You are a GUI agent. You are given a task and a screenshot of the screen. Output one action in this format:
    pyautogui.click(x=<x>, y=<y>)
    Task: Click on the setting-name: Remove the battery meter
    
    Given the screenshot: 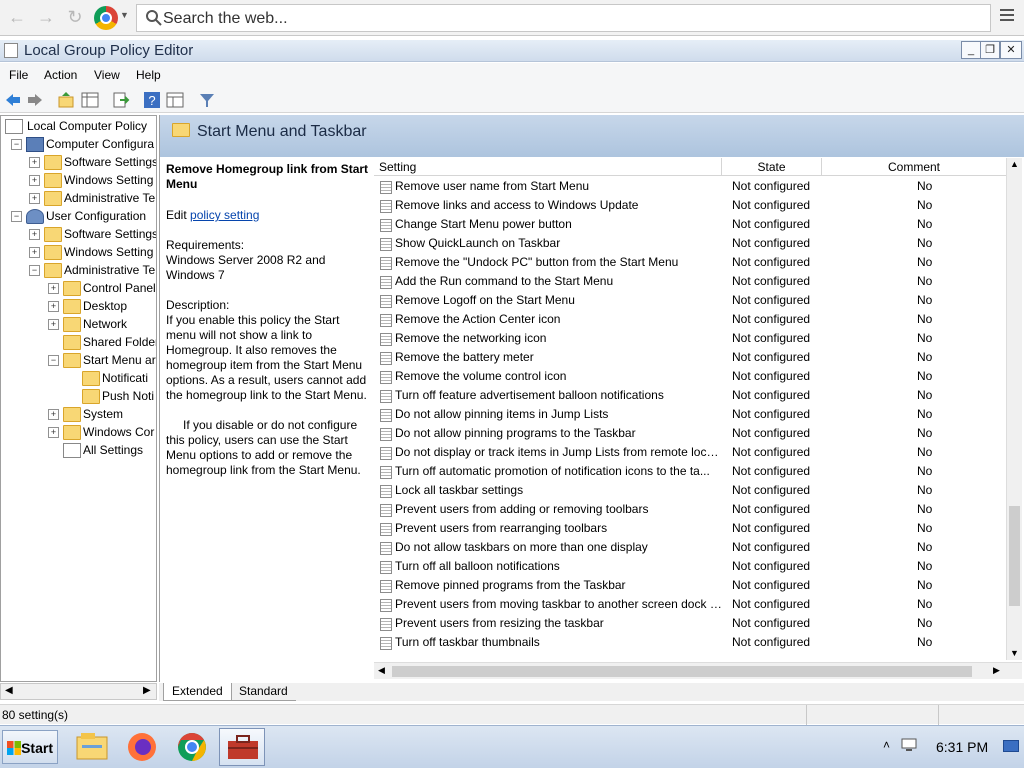 What is the action you would take?
    pyautogui.click(x=464, y=357)
    